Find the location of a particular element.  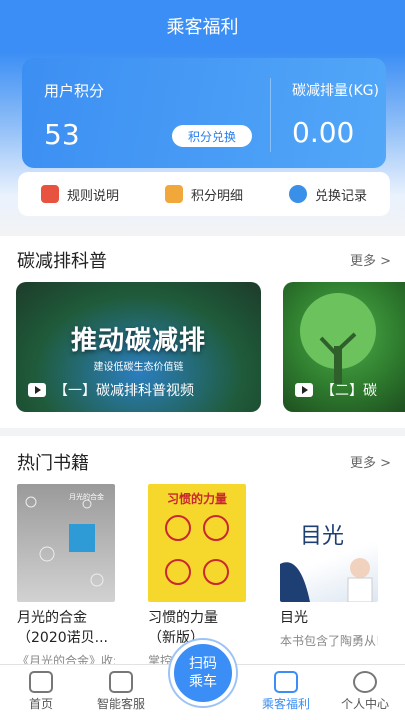

points-detail-link: 积分明细 is located at coordinates (203, 194).